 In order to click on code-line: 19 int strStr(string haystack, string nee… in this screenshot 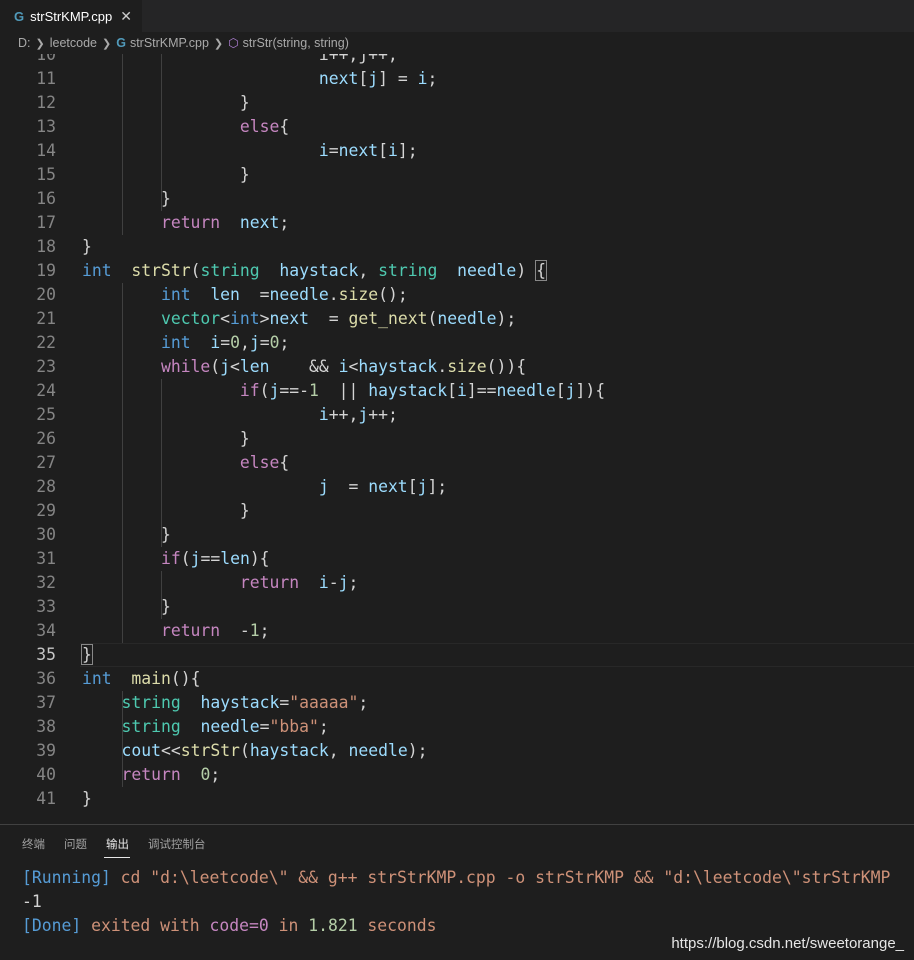, I will do `click(457, 271)`.